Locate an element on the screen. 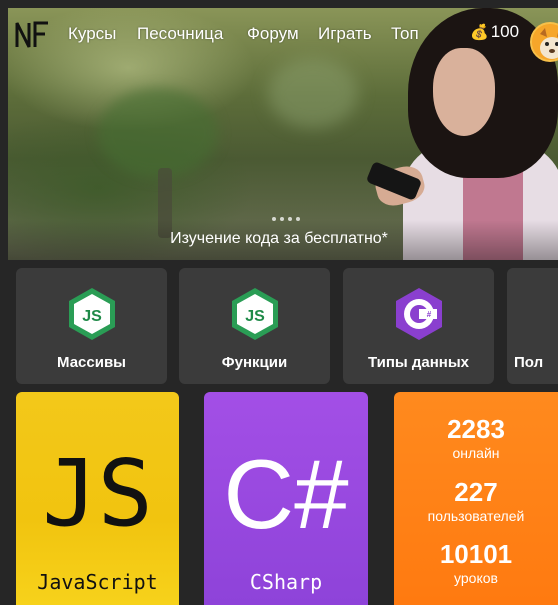 Image resolution: width=558 pixels, height=605 pixels. nav-link-courses: Курсы is located at coordinates (92, 34).